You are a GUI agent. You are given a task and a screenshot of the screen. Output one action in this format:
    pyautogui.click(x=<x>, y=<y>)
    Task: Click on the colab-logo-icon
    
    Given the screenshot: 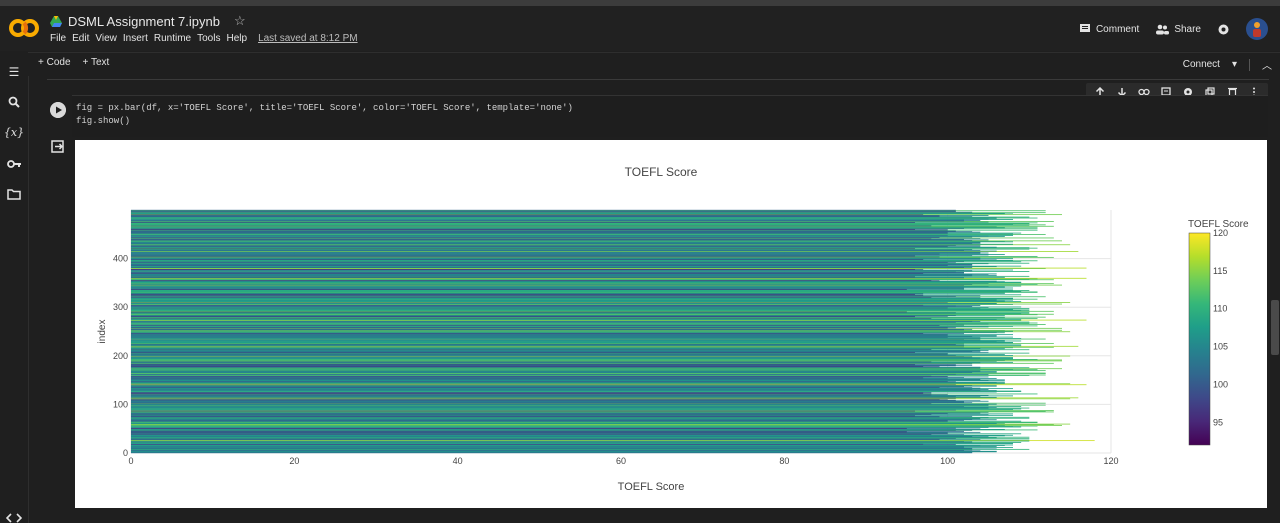 What is the action you would take?
    pyautogui.click(x=24, y=28)
    